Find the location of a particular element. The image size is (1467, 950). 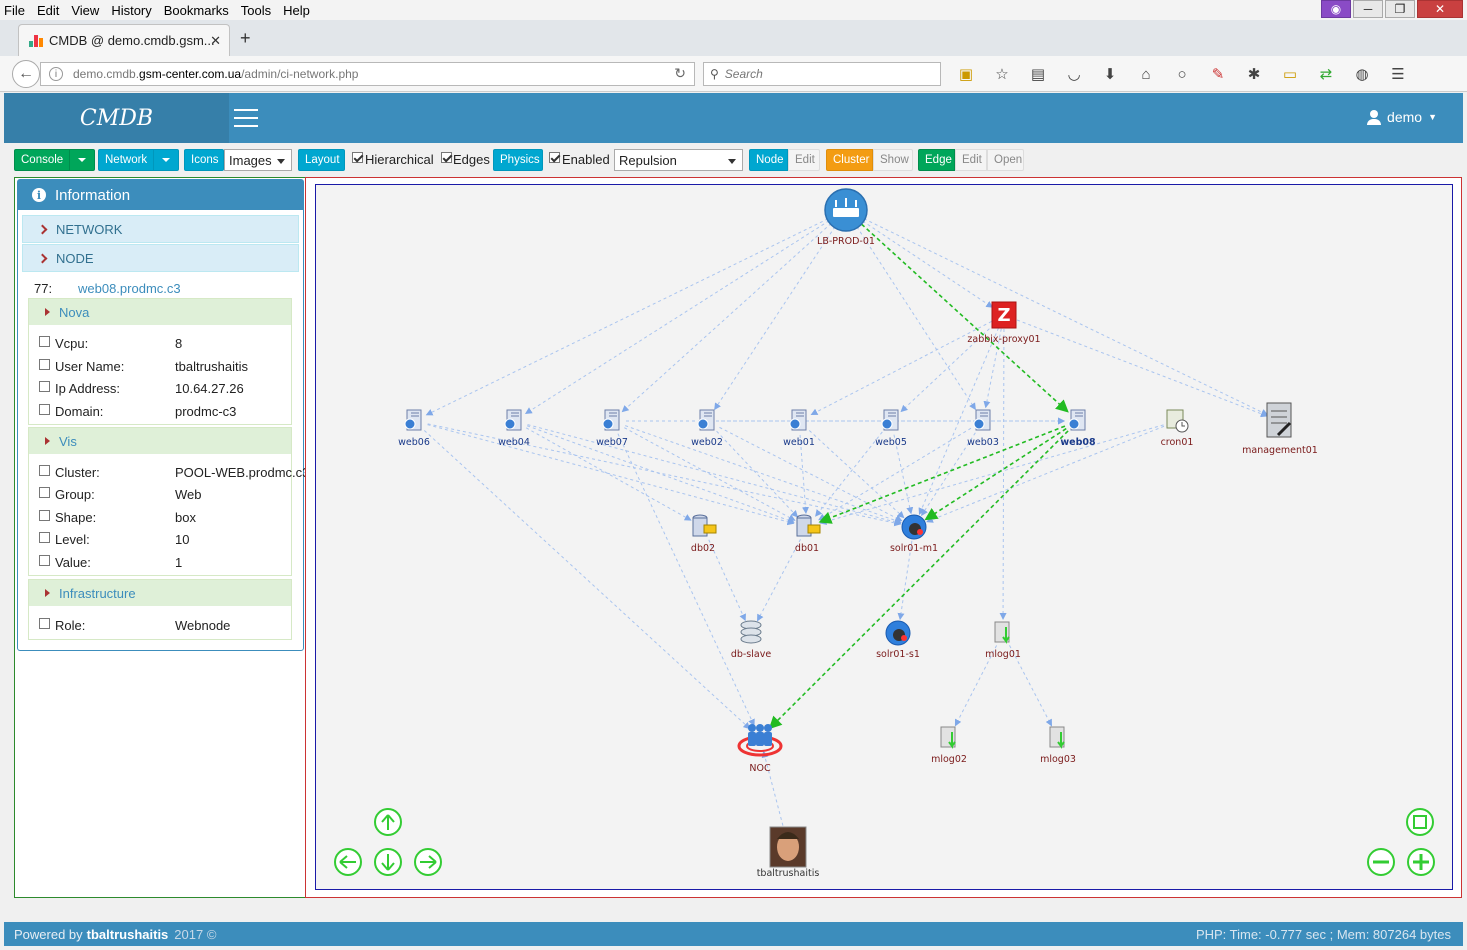

edge-web05-db01 is located at coordinates (849, 474).